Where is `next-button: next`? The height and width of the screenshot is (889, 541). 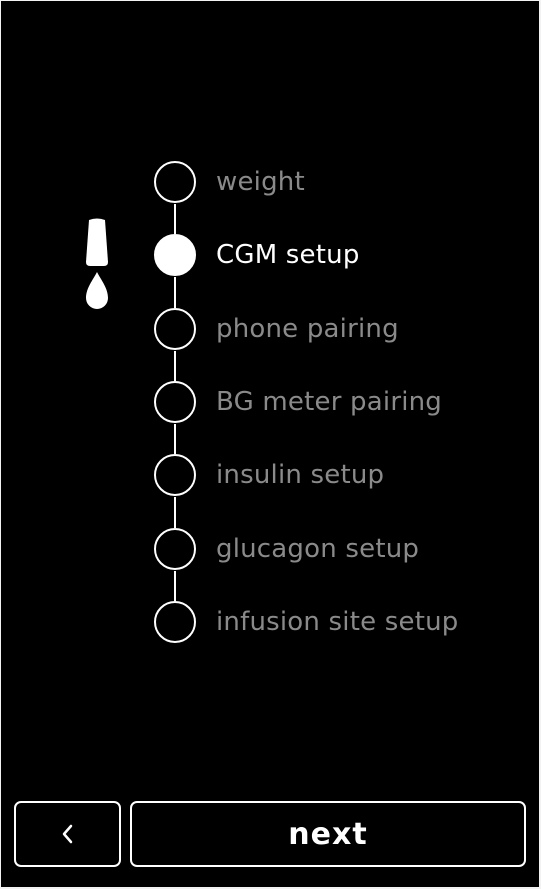
next-button: next is located at coordinates (328, 834).